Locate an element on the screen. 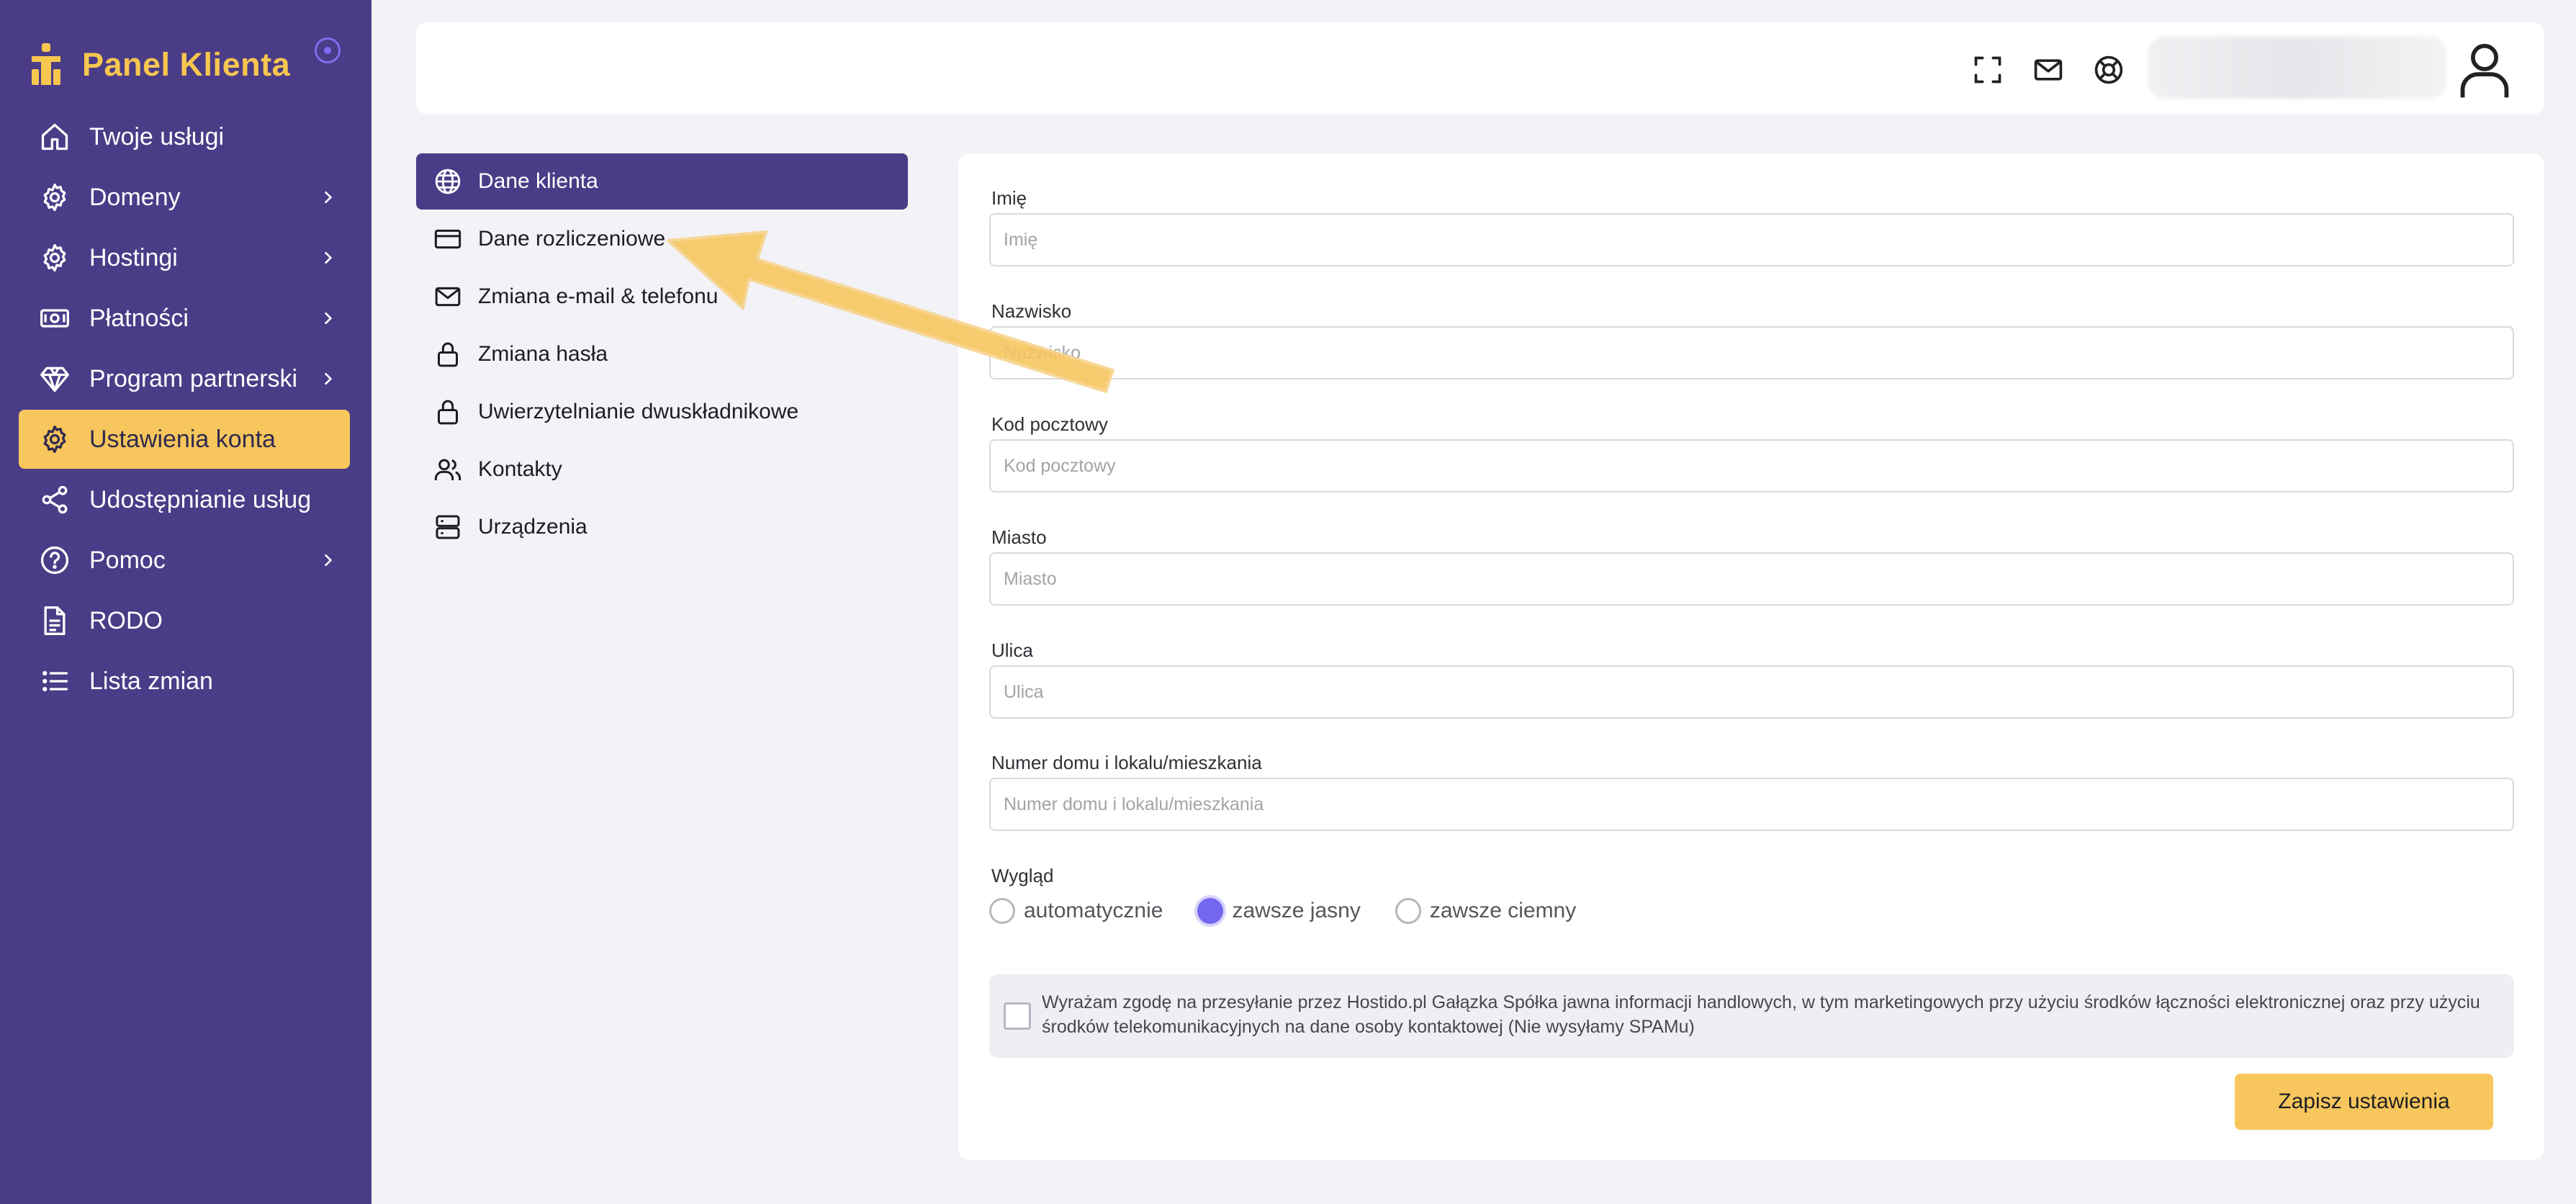 The height and width of the screenshot is (1204, 2576). sidebar-item-label: Płatności is located at coordinates (139, 318).